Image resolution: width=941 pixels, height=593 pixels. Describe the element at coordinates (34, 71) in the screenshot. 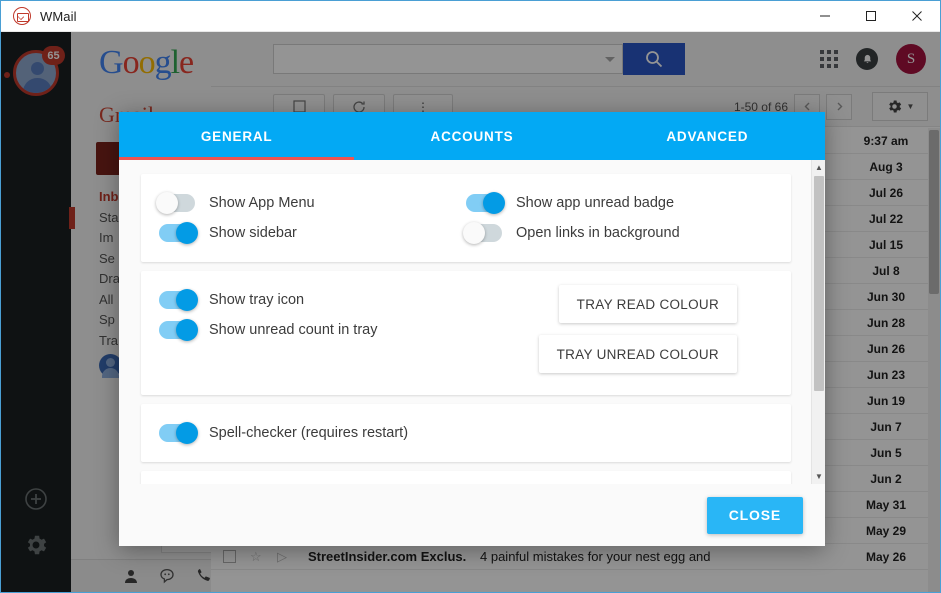

I see `account-avatar: 65` at that location.